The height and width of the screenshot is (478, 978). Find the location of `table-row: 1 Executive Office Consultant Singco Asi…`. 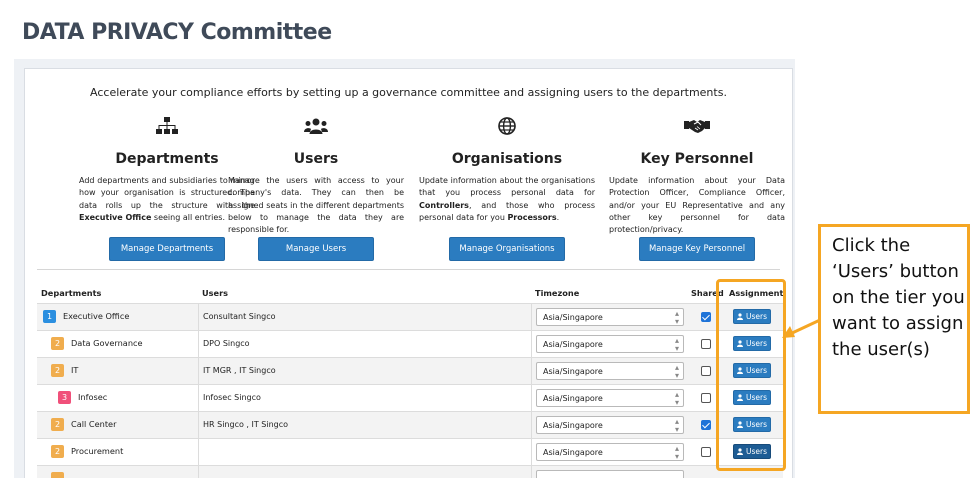

table-row: 1 Executive Office Consultant Singco Asi… is located at coordinates (410, 316).